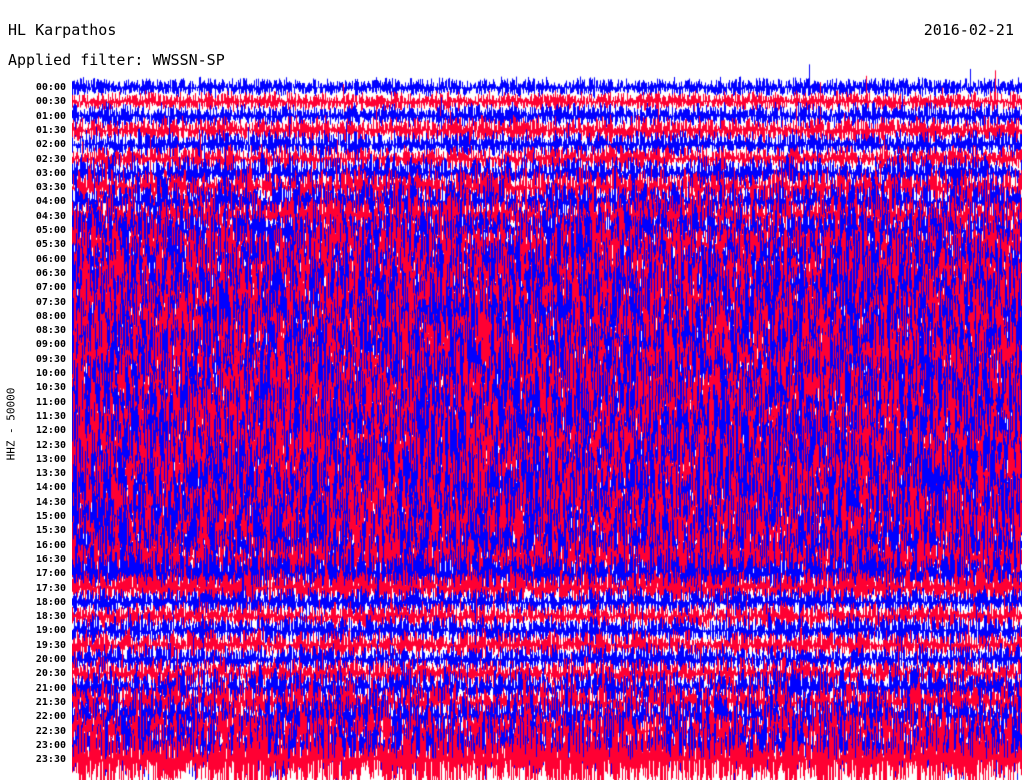  Describe the element at coordinates (50, 116) in the screenshot. I see `time-tick-label: 01:00` at that location.